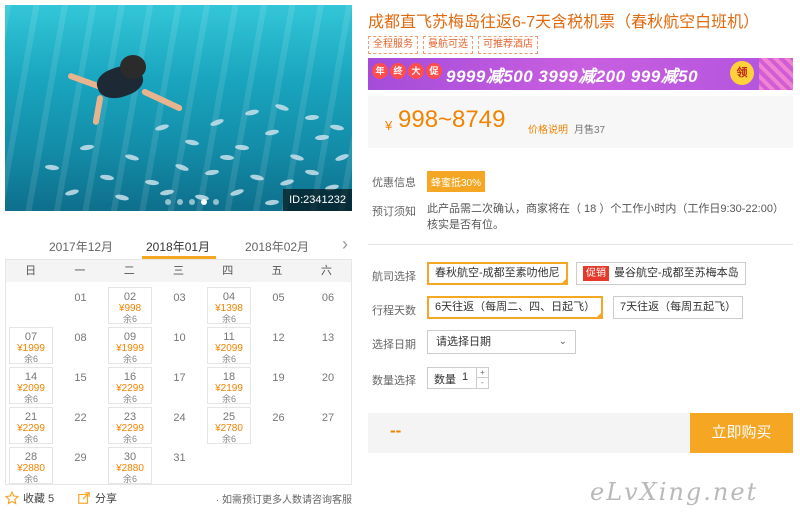 The image size is (800, 528). Describe the element at coordinates (130, 297) in the screenshot. I see `day-number: 02` at that location.